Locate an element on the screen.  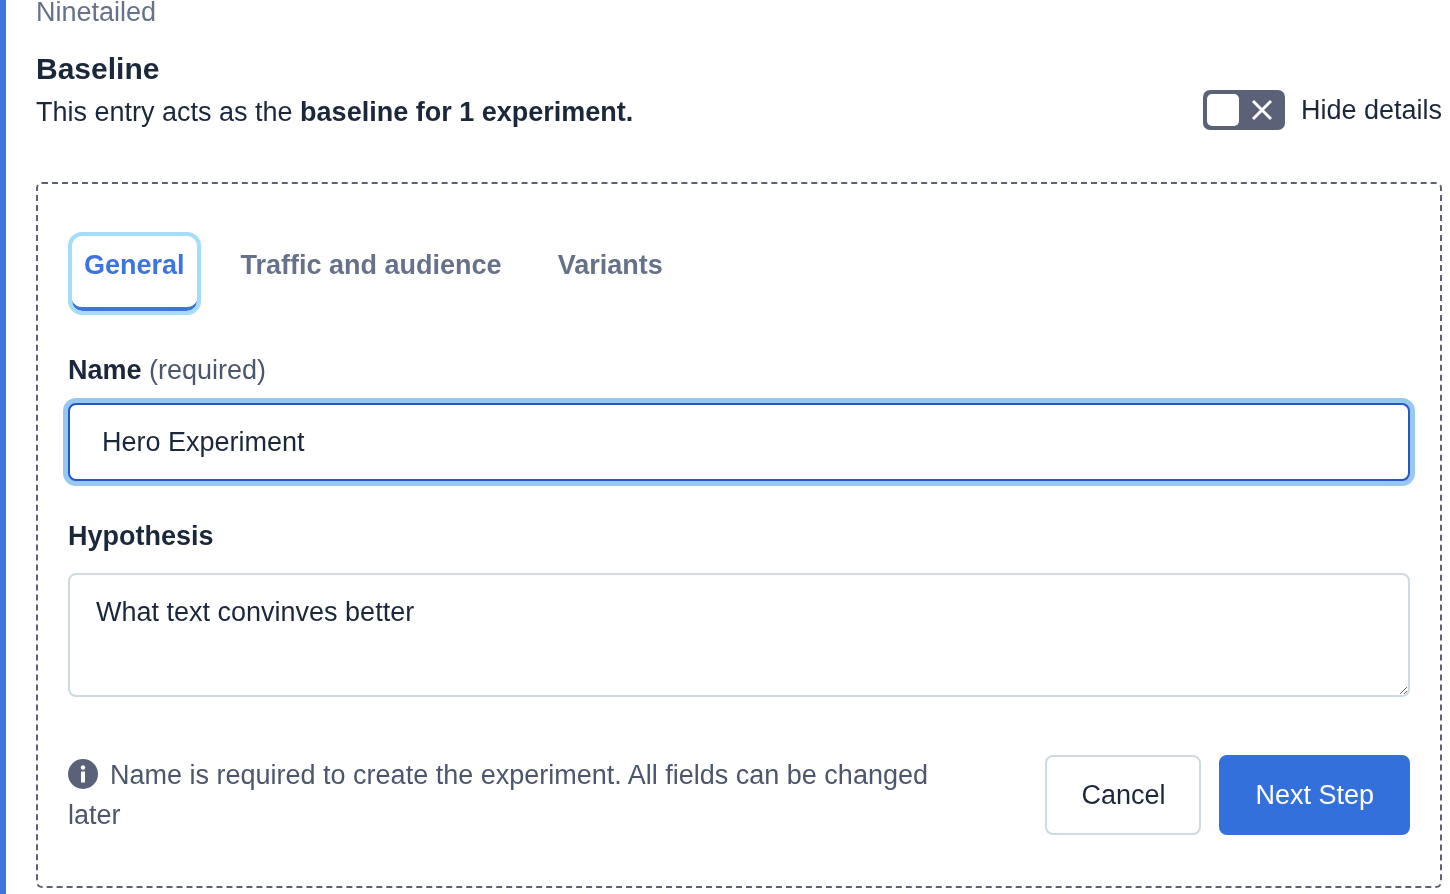
info-icon is located at coordinates (83, 774).